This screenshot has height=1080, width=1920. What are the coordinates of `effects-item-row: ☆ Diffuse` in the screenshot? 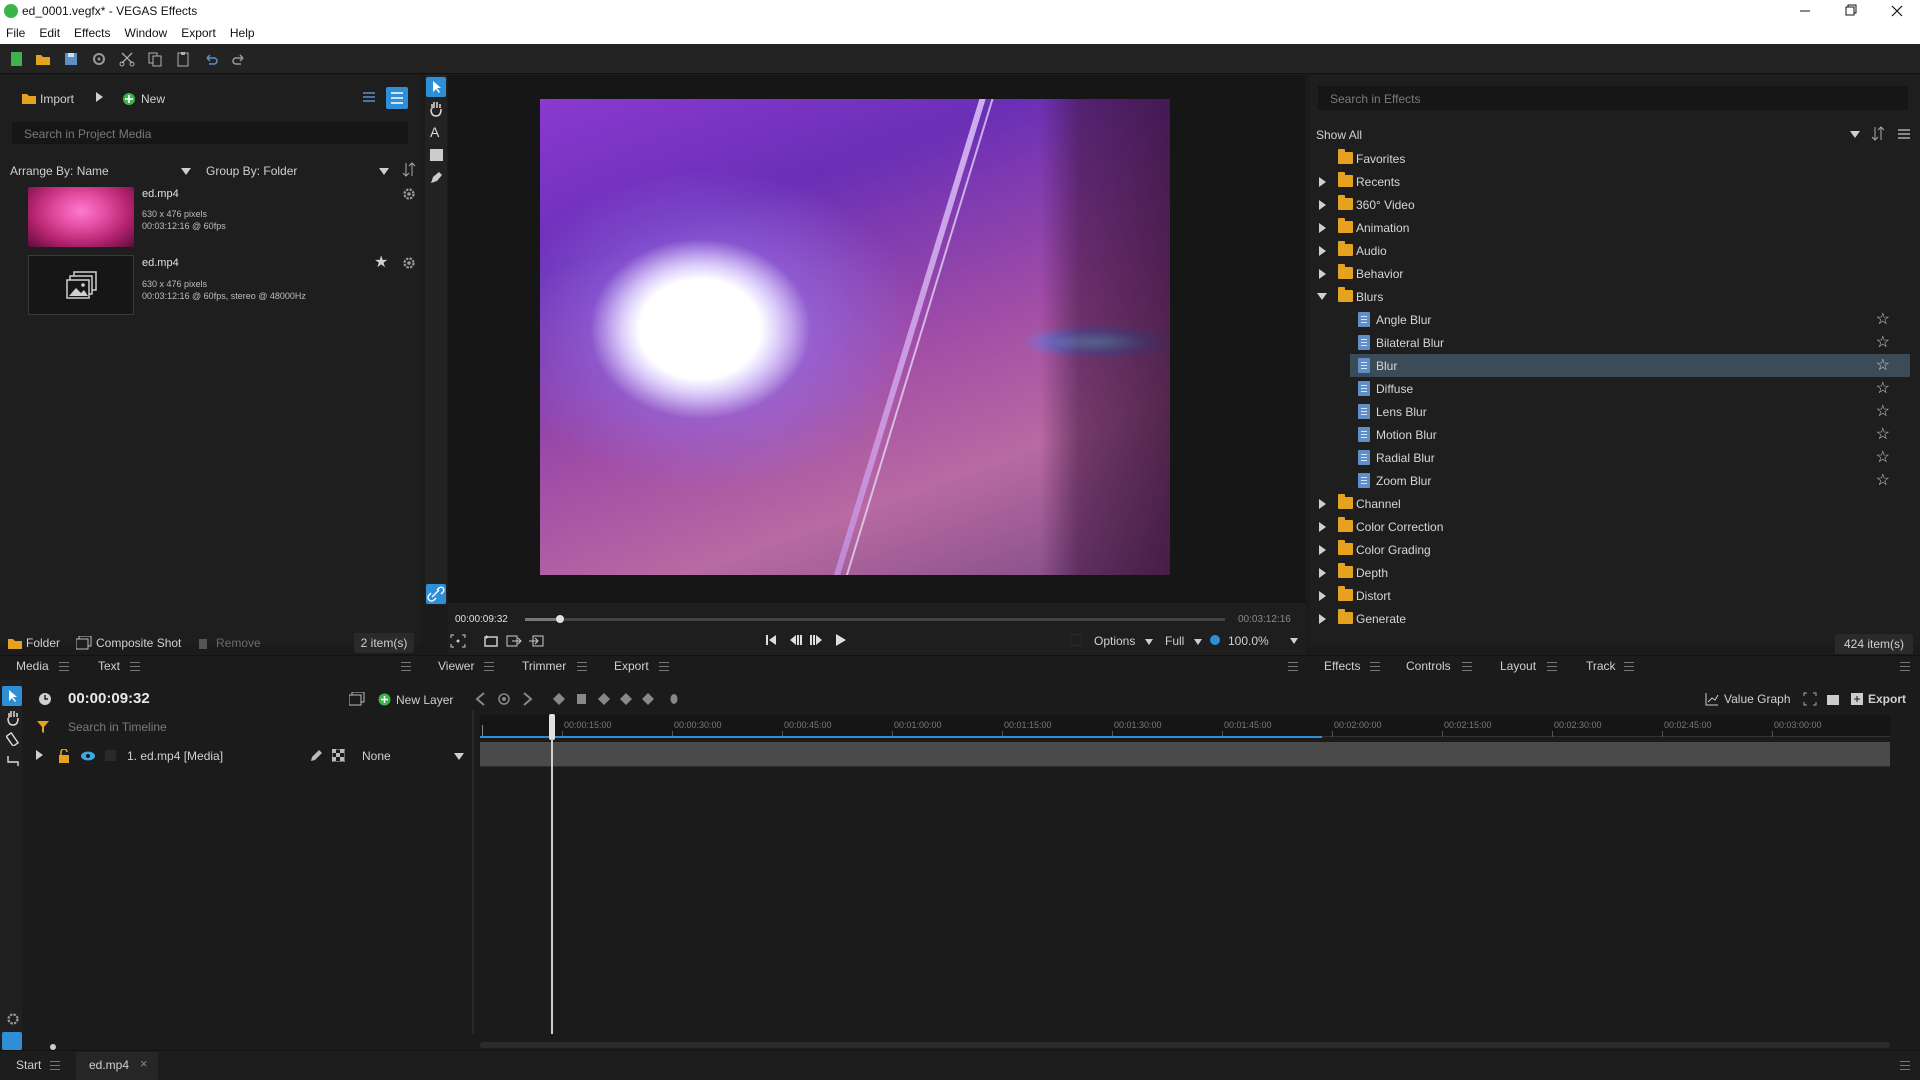 It's located at (1610, 388).